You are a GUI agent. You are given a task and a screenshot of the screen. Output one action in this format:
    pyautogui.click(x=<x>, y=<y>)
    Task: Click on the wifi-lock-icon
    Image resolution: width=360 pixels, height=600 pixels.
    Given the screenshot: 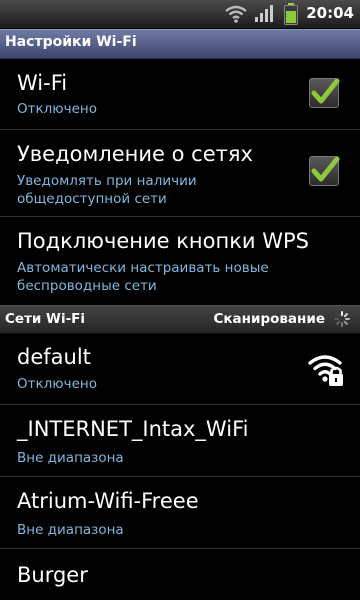 What is the action you would take?
    pyautogui.click(x=325, y=370)
    